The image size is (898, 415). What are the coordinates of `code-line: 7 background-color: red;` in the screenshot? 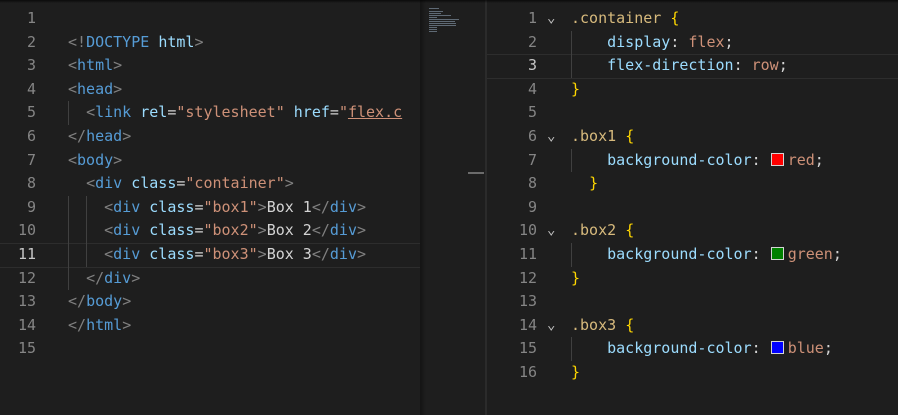 It's located at (692, 161).